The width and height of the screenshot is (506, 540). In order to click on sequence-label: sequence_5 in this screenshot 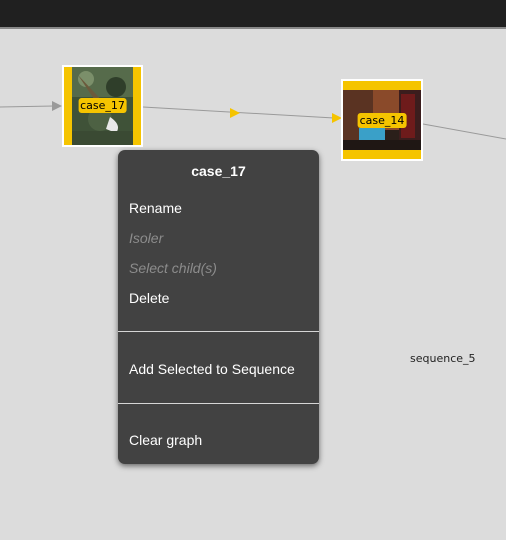, I will do `click(443, 358)`.